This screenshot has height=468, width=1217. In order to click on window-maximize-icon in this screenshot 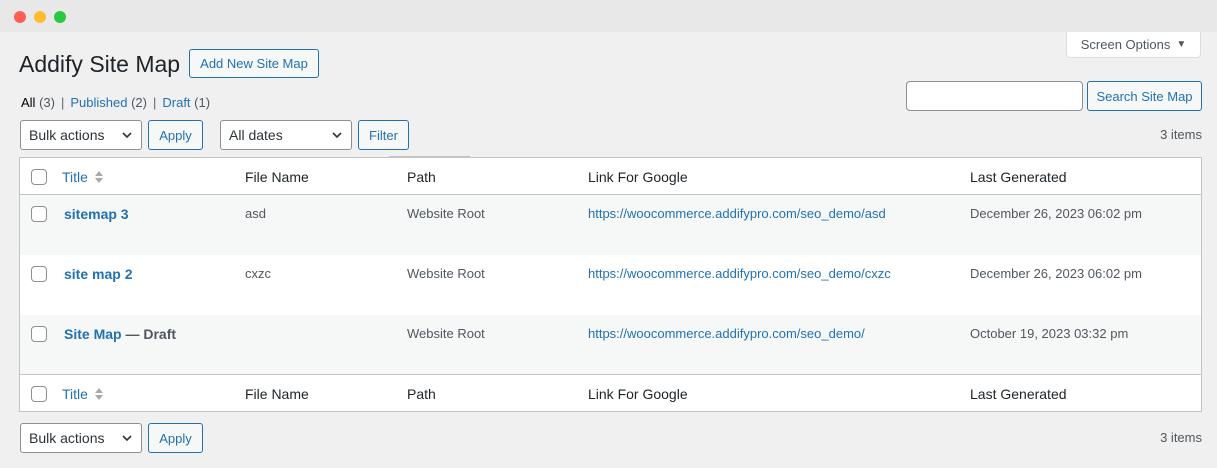, I will do `click(60, 17)`.